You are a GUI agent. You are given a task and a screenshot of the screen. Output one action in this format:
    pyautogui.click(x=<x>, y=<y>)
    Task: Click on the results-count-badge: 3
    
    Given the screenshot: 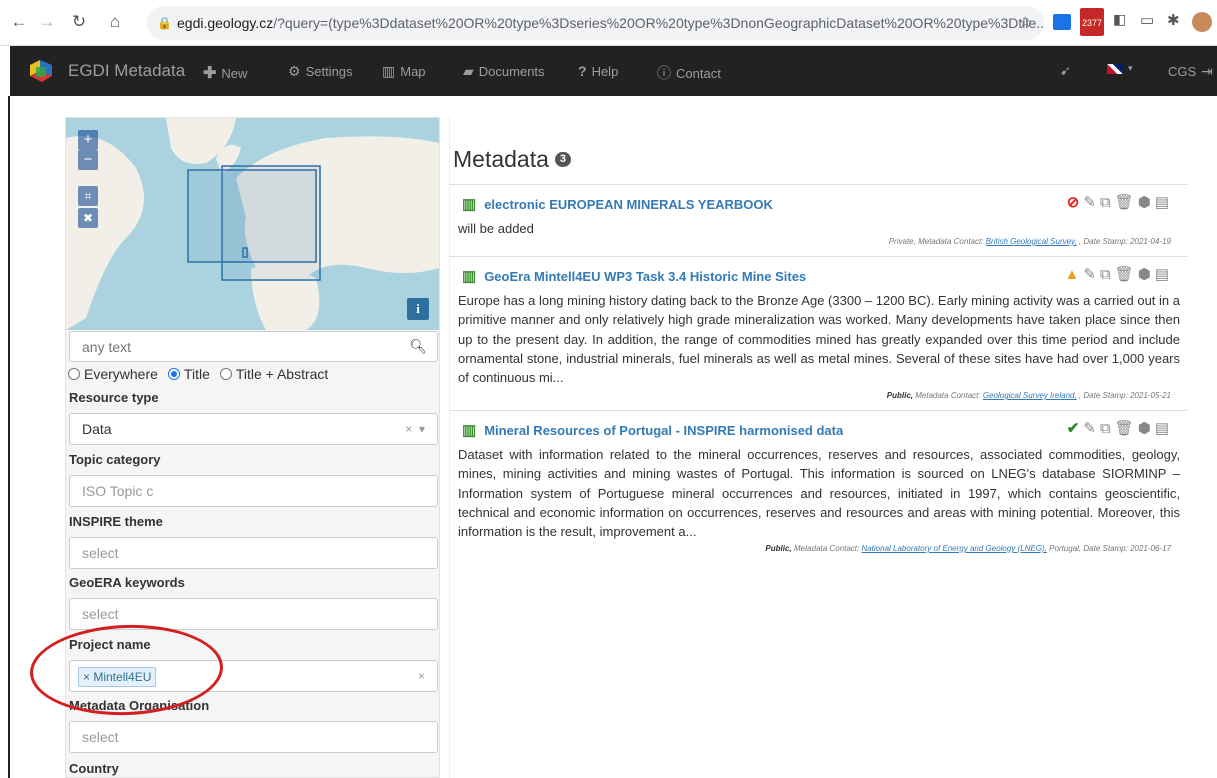 What is the action you would take?
    pyautogui.click(x=563, y=159)
    